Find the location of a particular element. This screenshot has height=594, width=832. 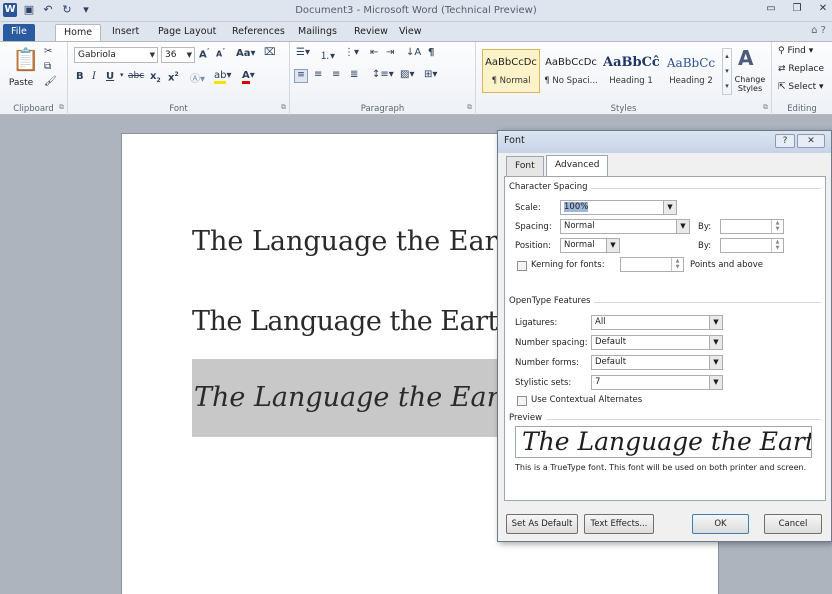

ligatures-select: All ▼ is located at coordinates (657, 322).